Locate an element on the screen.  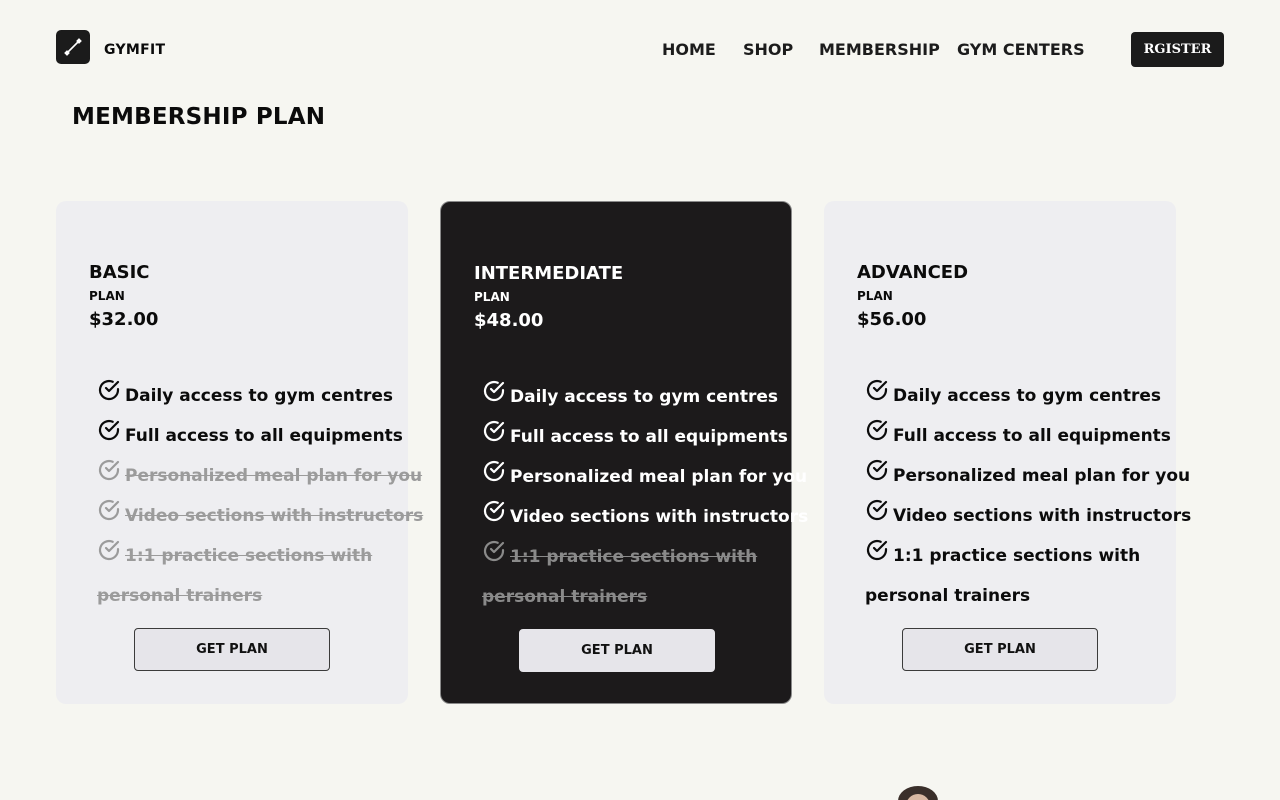
trainer-avatar is located at coordinates (918, 793).